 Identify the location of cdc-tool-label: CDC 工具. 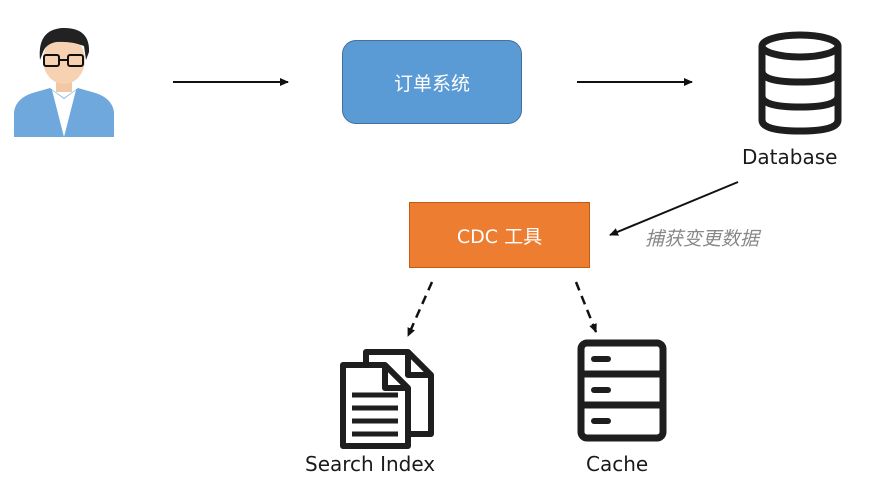
(499, 236).